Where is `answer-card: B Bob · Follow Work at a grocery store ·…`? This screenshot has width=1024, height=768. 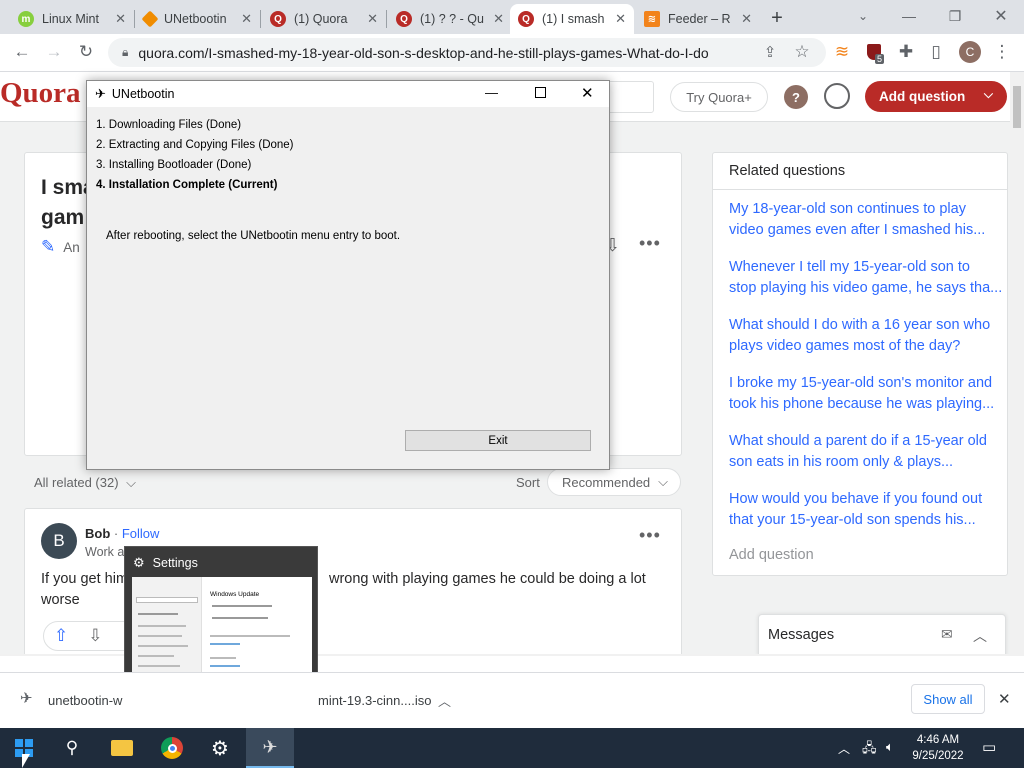
answer-card: B Bob · Follow Work at a grocery store ·… is located at coordinates (353, 582).